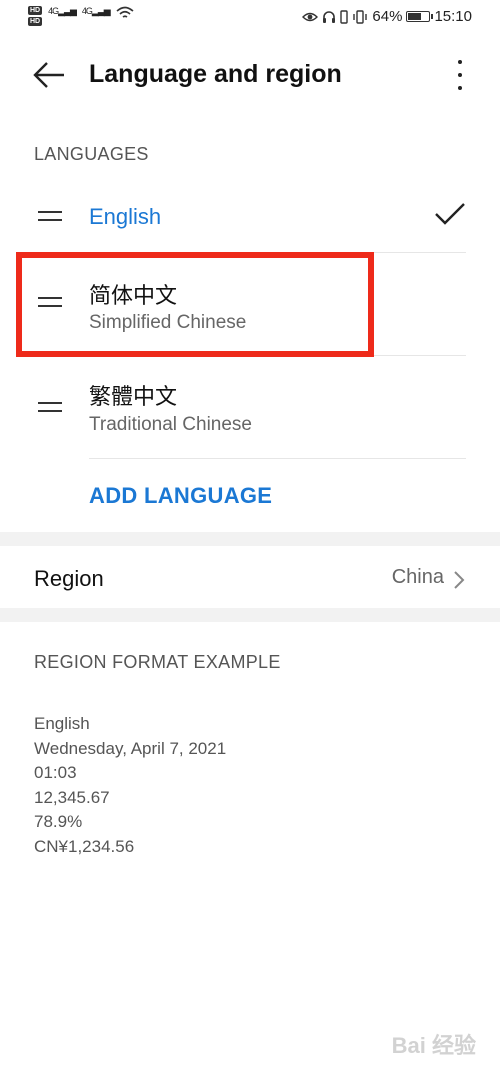 The width and height of the screenshot is (500, 1084). What do you see at coordinates (157, 662) in the screenshot?
I see `region-format-section-label: REGION FORMAT EXAMPLE` at bounding box center [157, 662].